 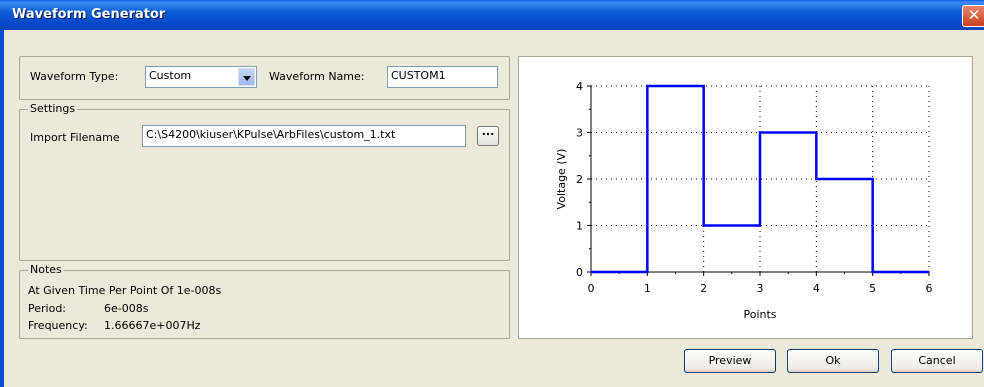 What do you see at coordinates (125, 290) in the screenshot?
I see `notes-line: At Given Time Per Point Of 1e-008s` at bounding box center [125, 290].